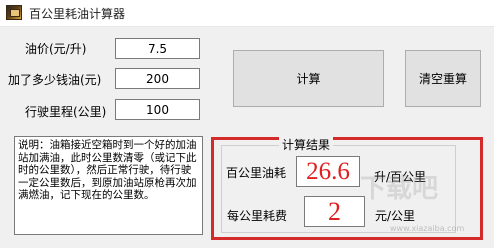 The width and height of the screenshot is (494, 248). Describe the element at coordinates (308, 78) in the screenshot. I see `calculate-button: 计算` at that location.